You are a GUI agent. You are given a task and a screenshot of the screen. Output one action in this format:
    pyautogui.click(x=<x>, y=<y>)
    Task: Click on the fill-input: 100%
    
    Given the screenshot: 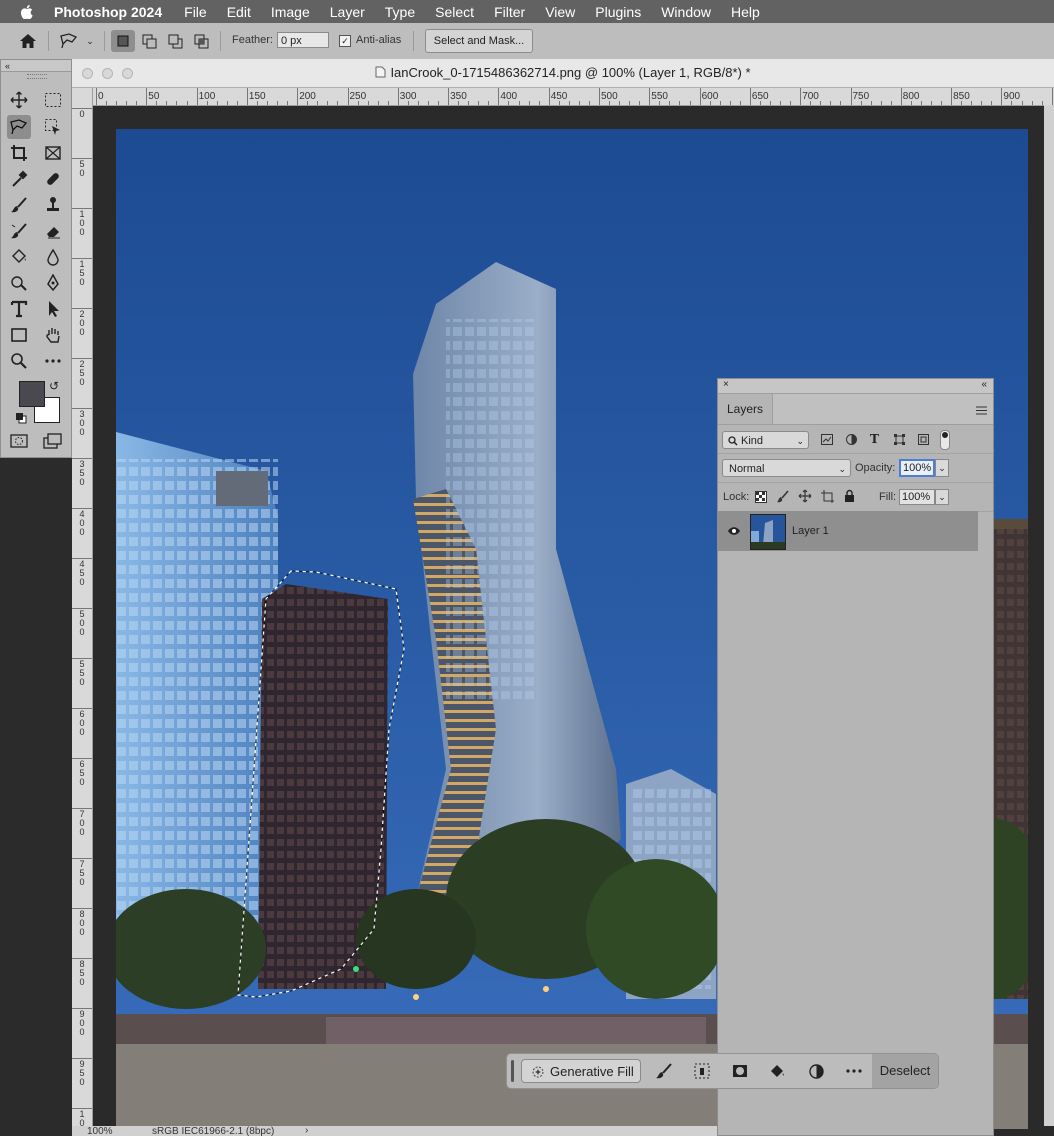 What is the action you would take?
    pyautogui.click(x=917, y=497)
    